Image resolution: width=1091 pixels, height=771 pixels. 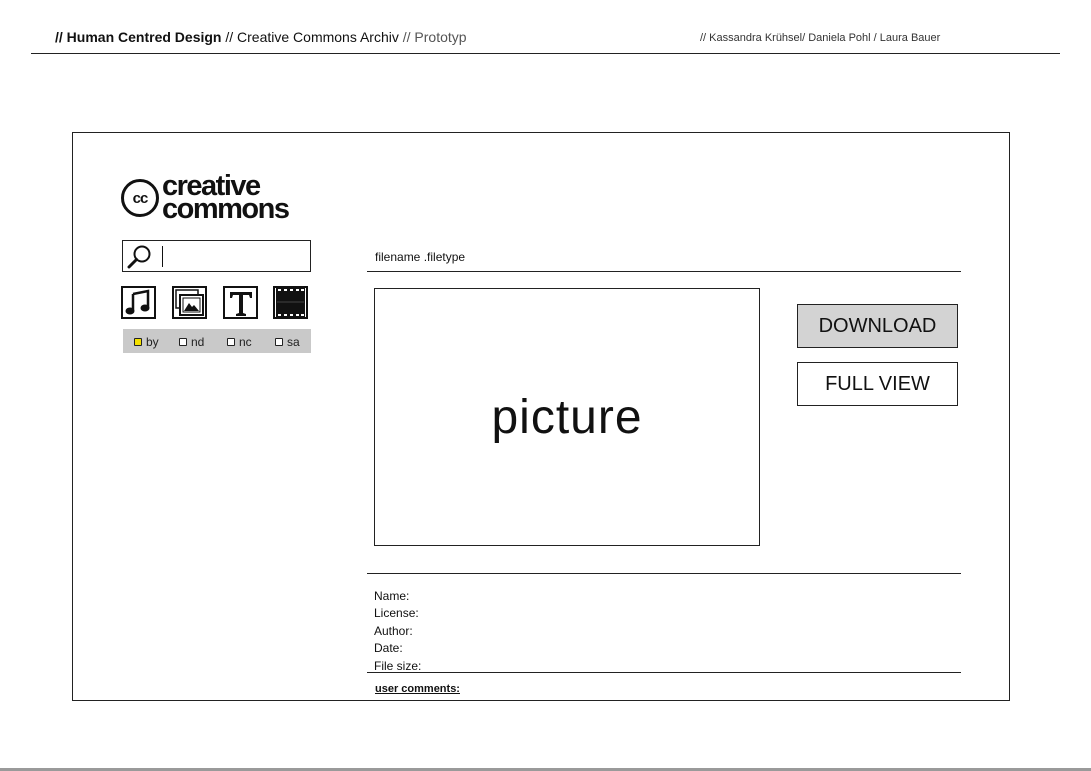 I want to click on header-stage: // Prototyp, so click(x=432, y=37).